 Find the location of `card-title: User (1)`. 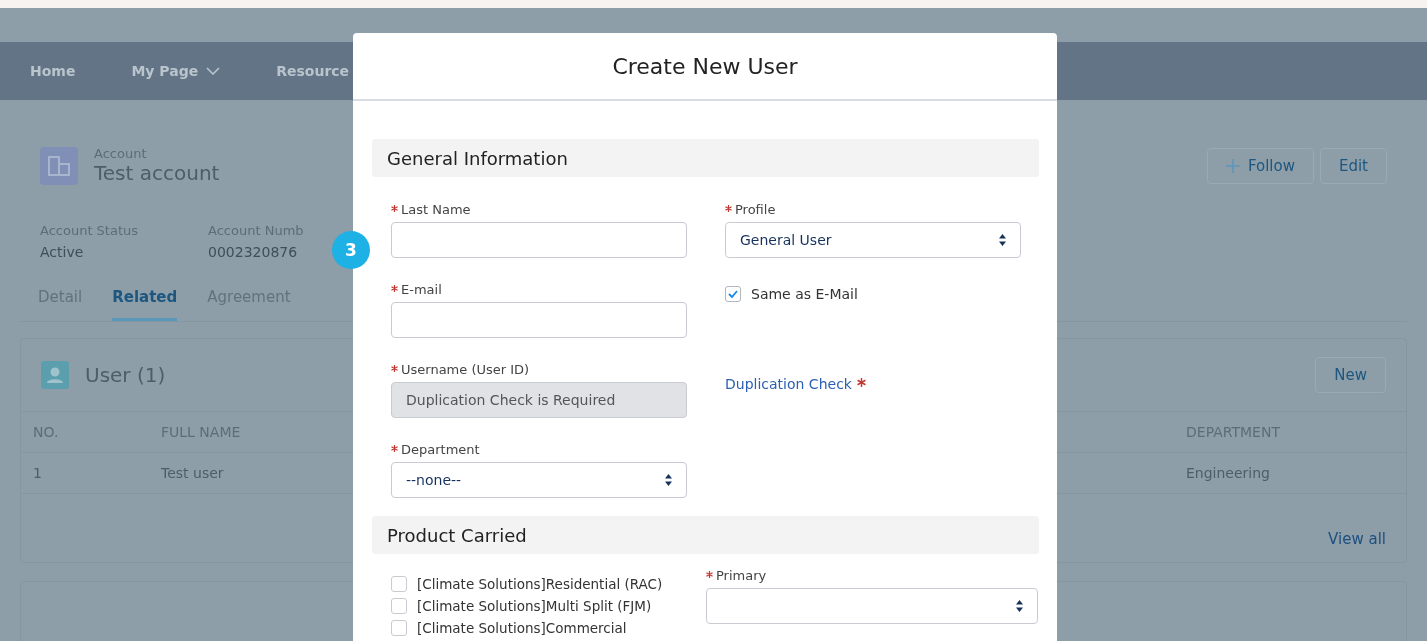

card-title: User (1) is located at coordinates (125, 375).